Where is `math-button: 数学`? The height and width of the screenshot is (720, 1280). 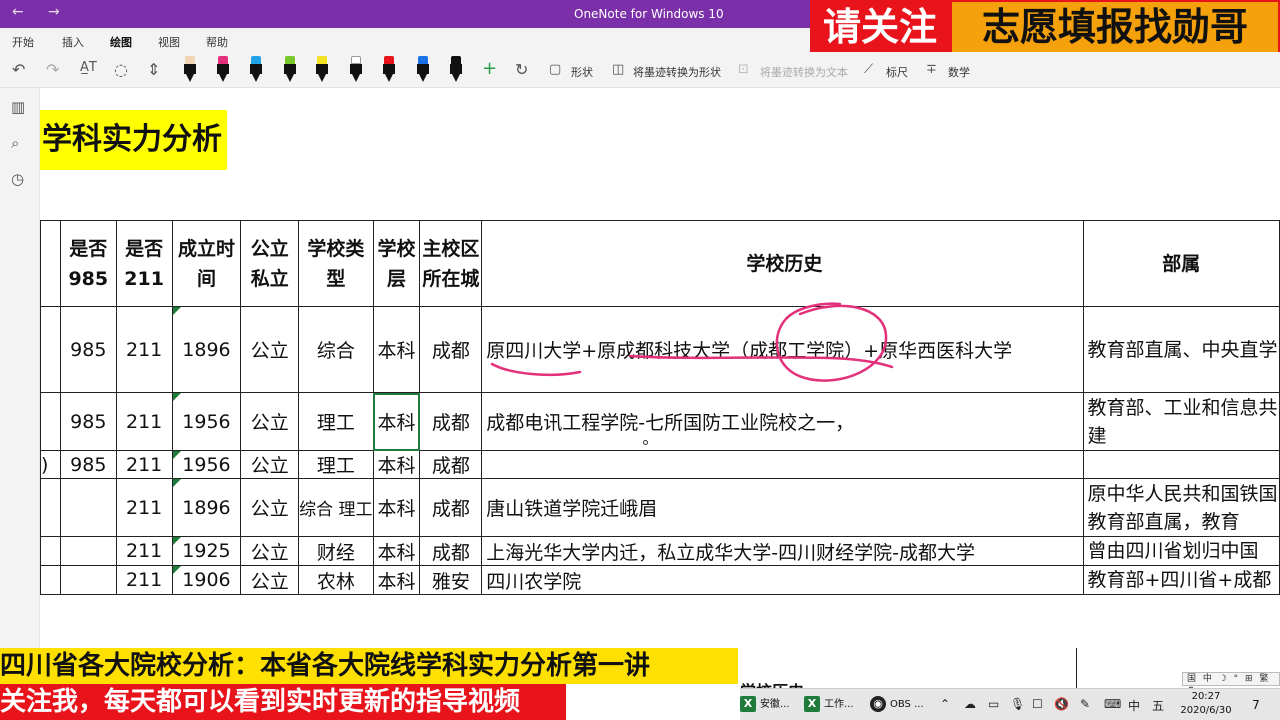 math-button: 数学 is located at coordinates (959, 72).